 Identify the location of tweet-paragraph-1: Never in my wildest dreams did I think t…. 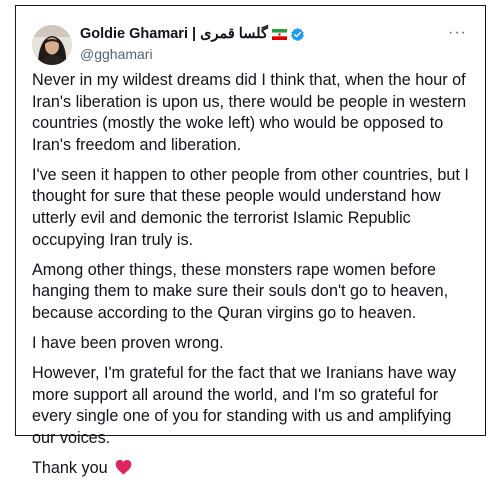
(249, 112).